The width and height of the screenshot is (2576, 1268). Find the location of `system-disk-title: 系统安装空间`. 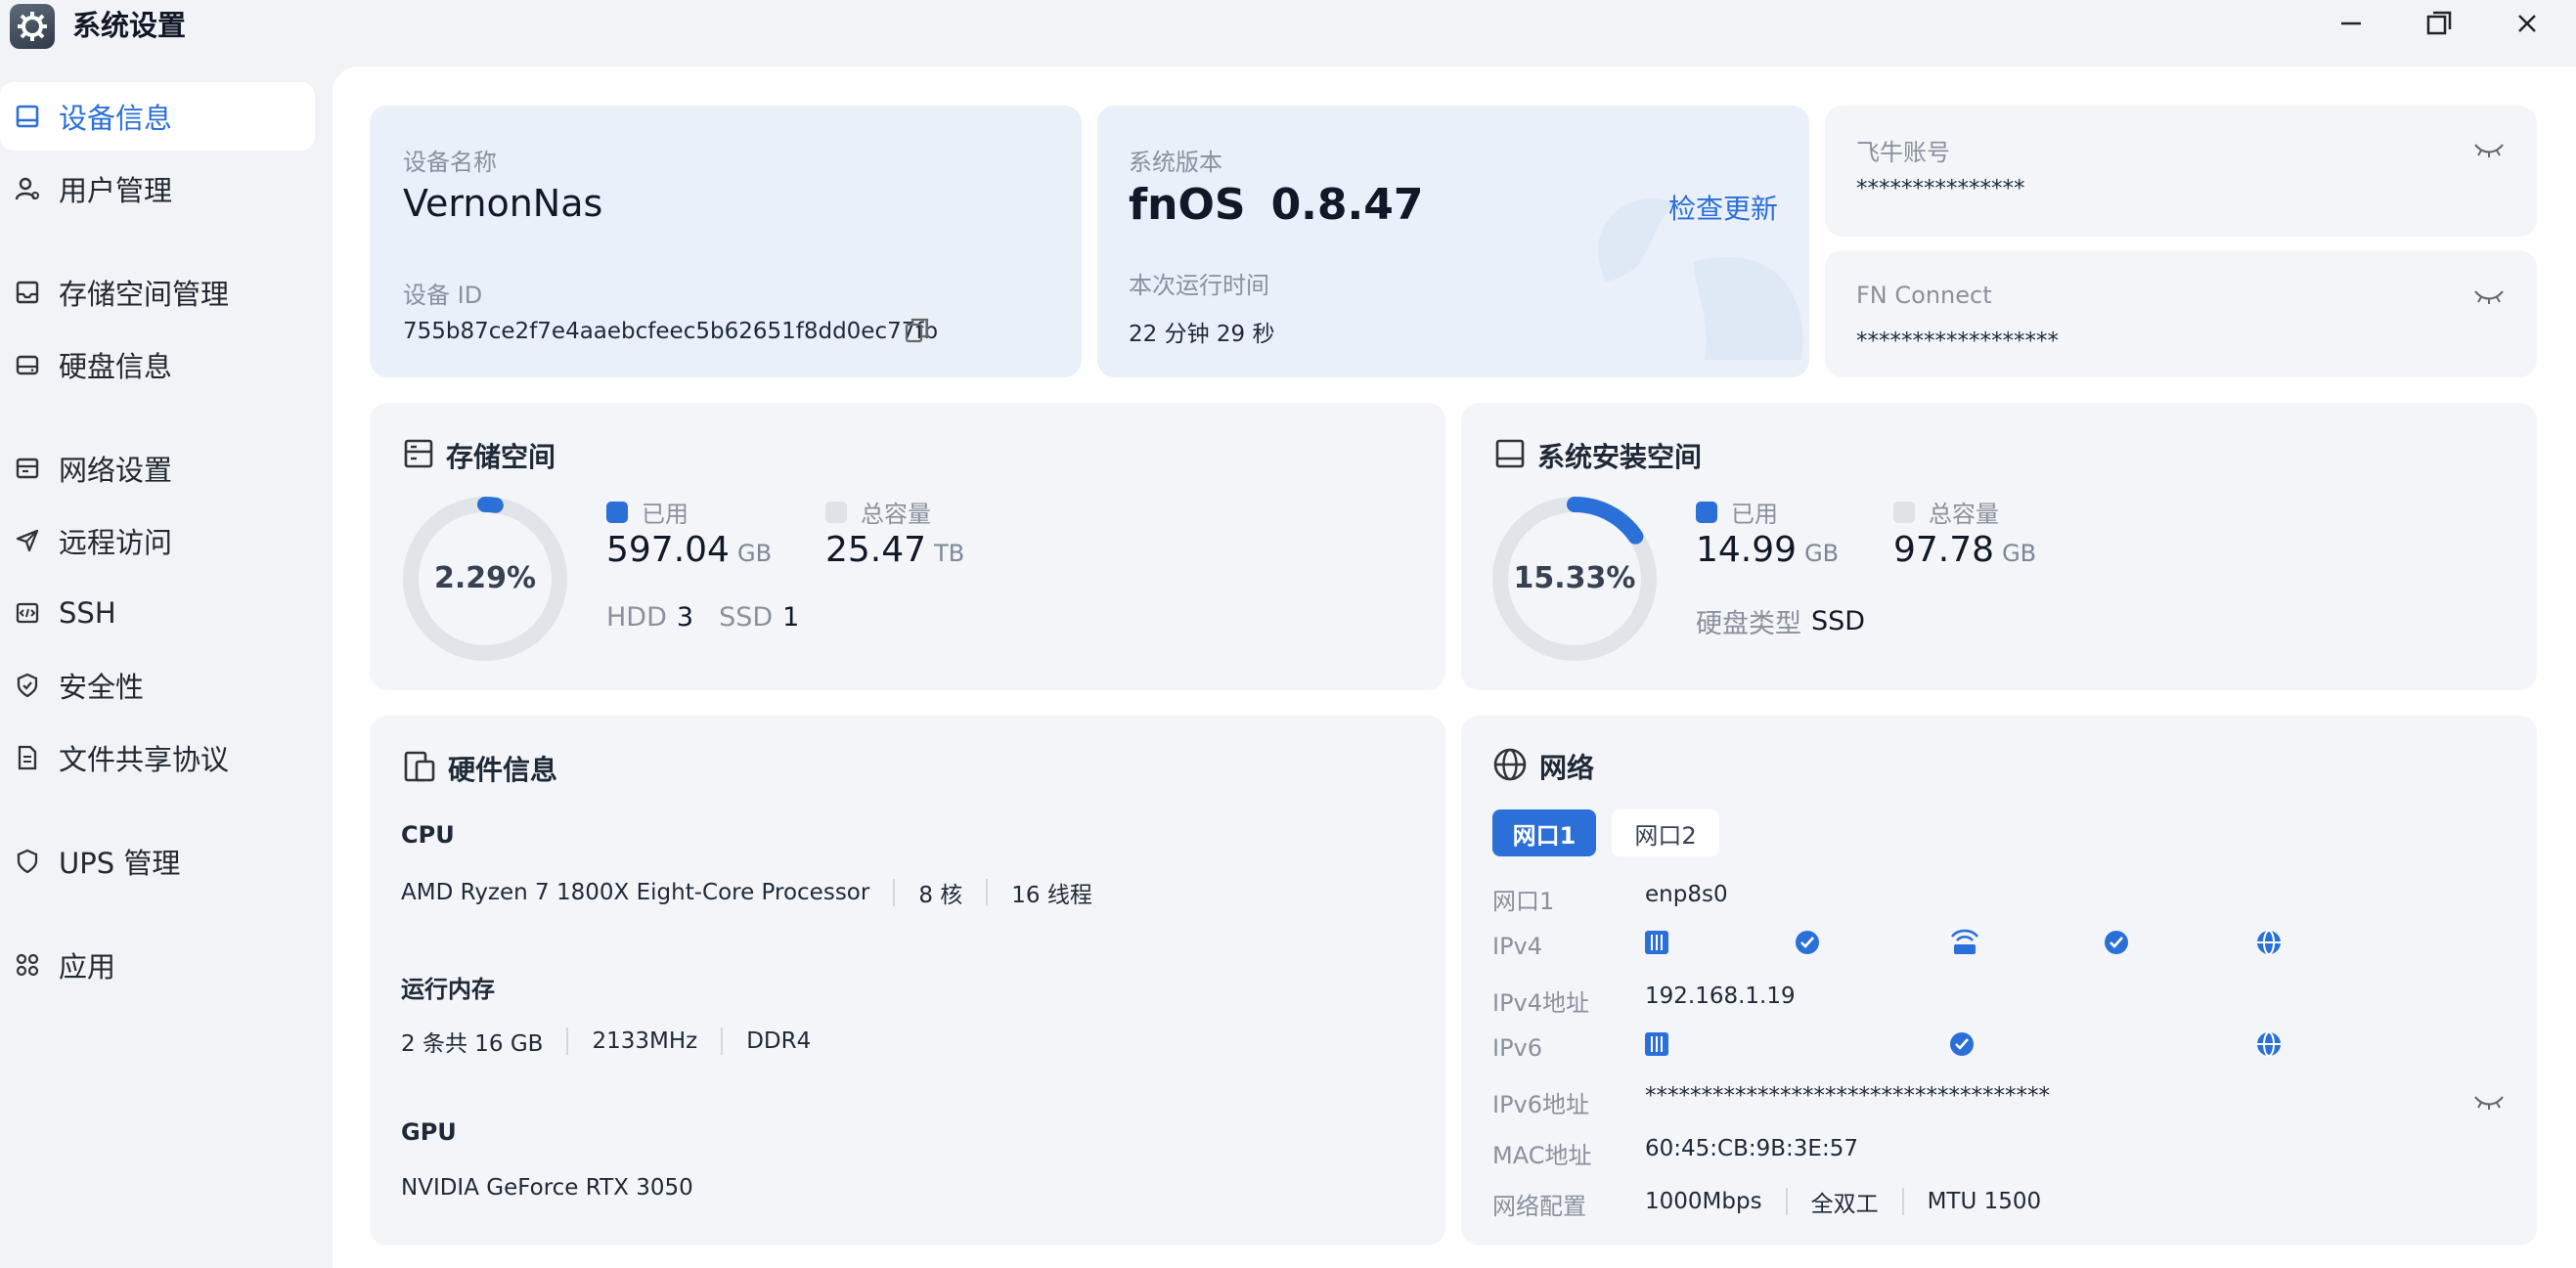

system-disk-title: 系统安装空间 is located at coordinates (1620, 457).